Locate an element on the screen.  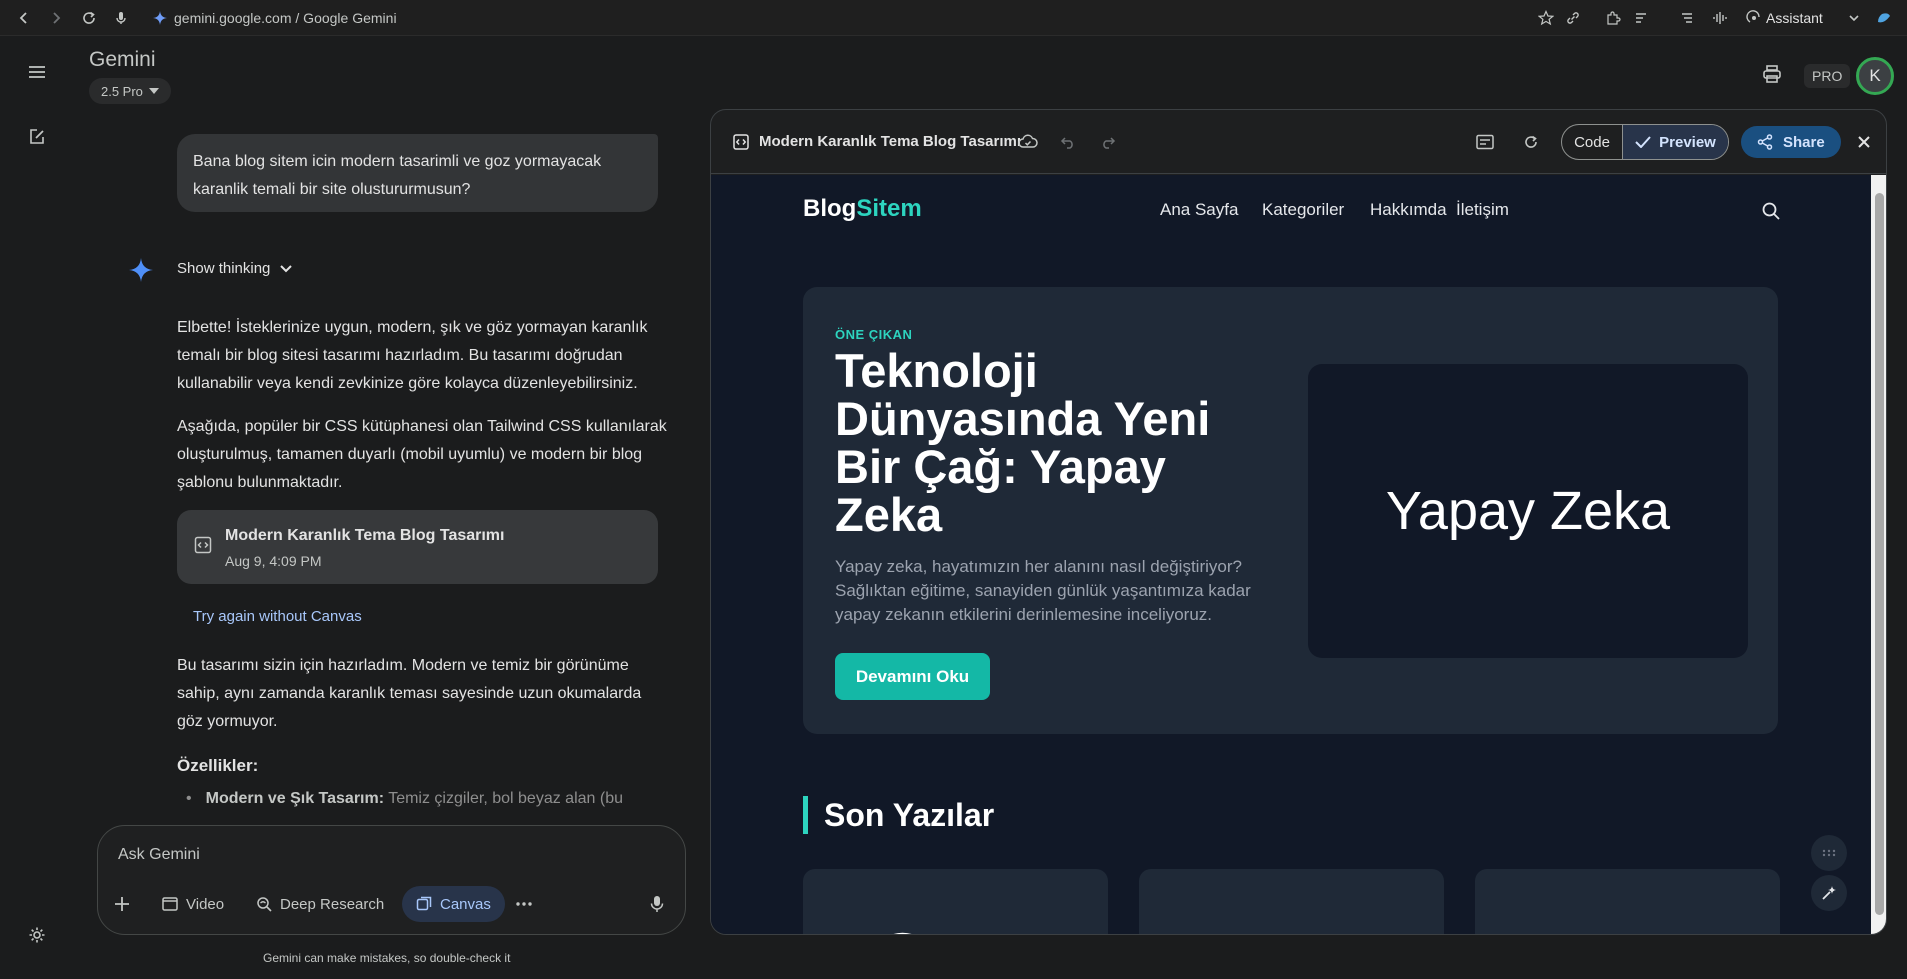
canvas-label: Canvas is located at coordinates (465, 904).